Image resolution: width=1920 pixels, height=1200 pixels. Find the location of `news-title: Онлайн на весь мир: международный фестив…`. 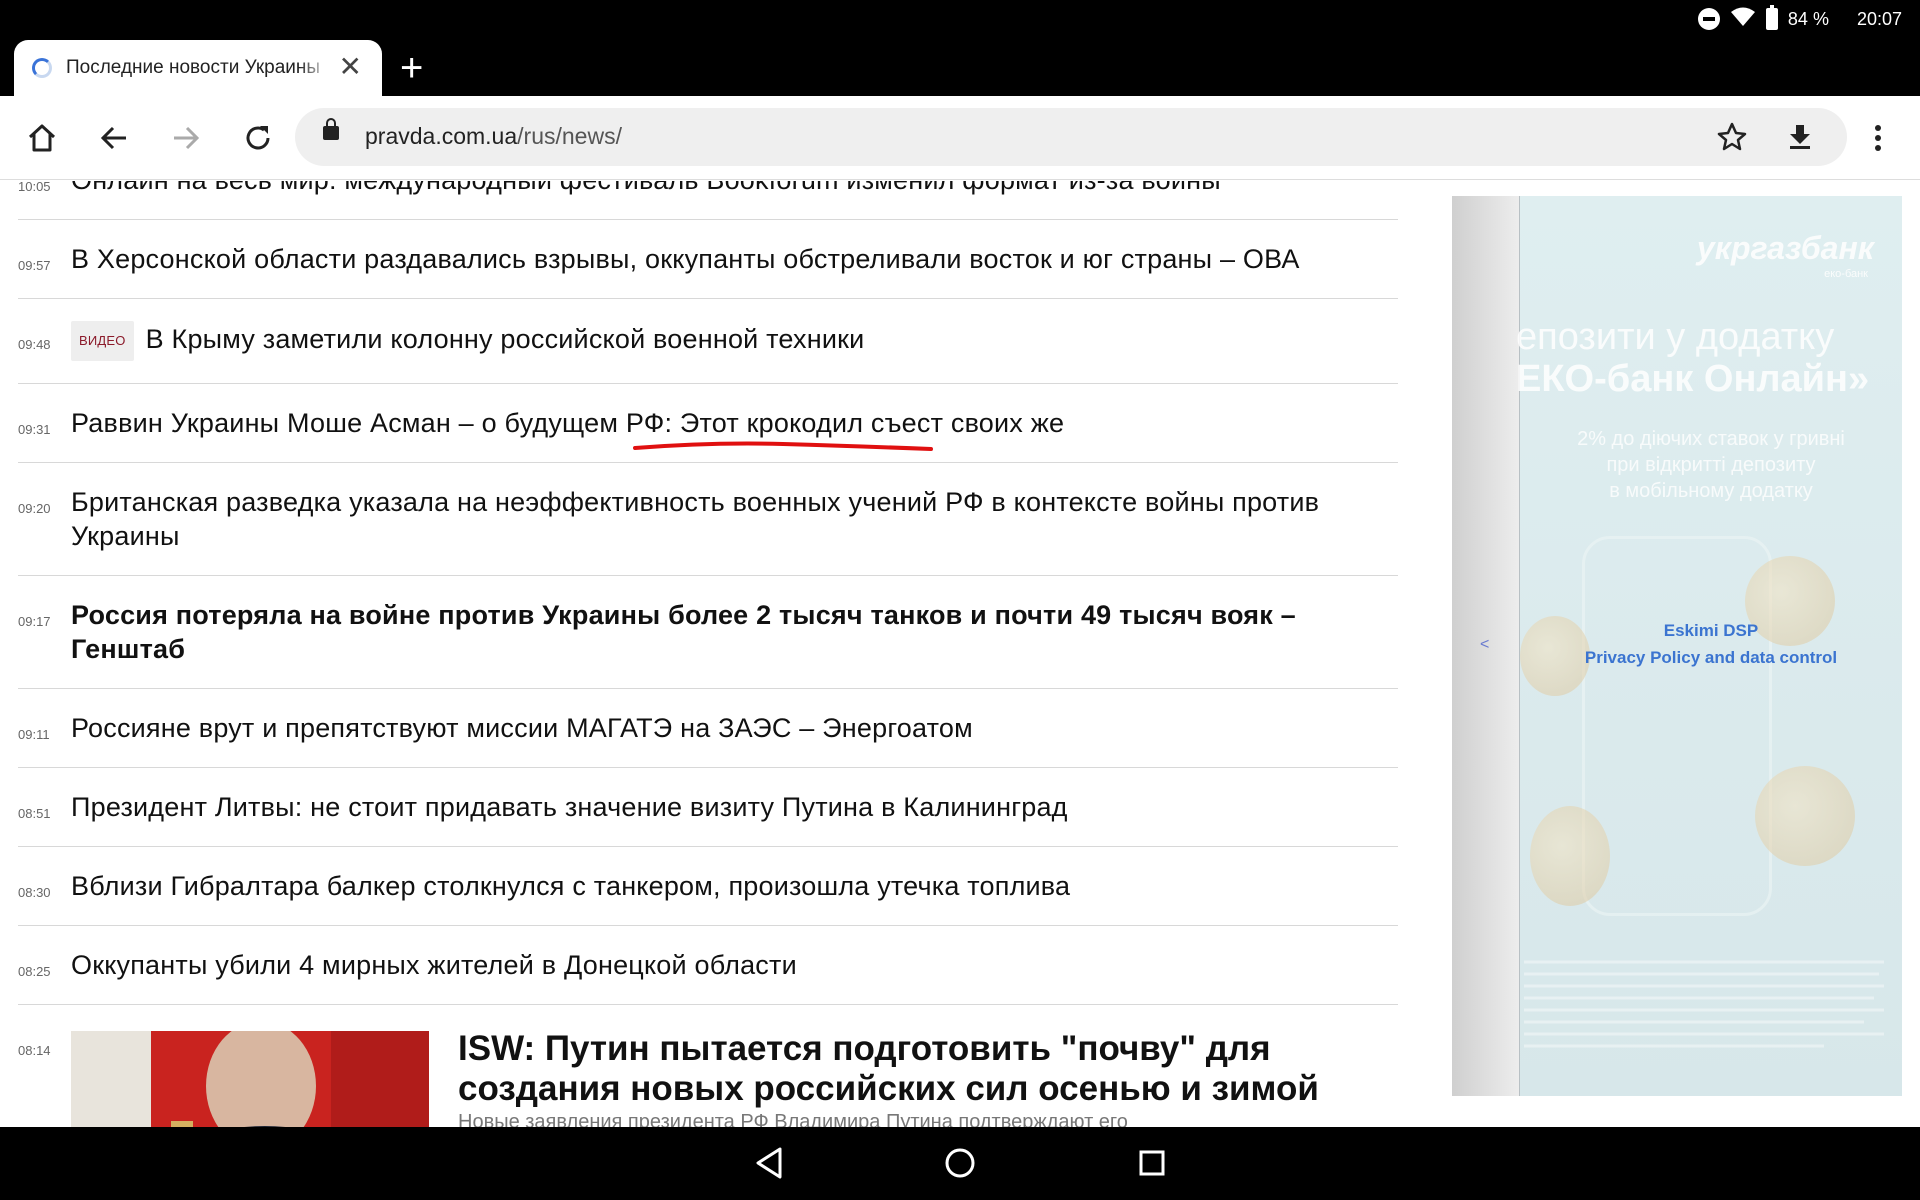

news-title: Онлайн на весь мир: международный фестив… is located at coordinates (734, 189).